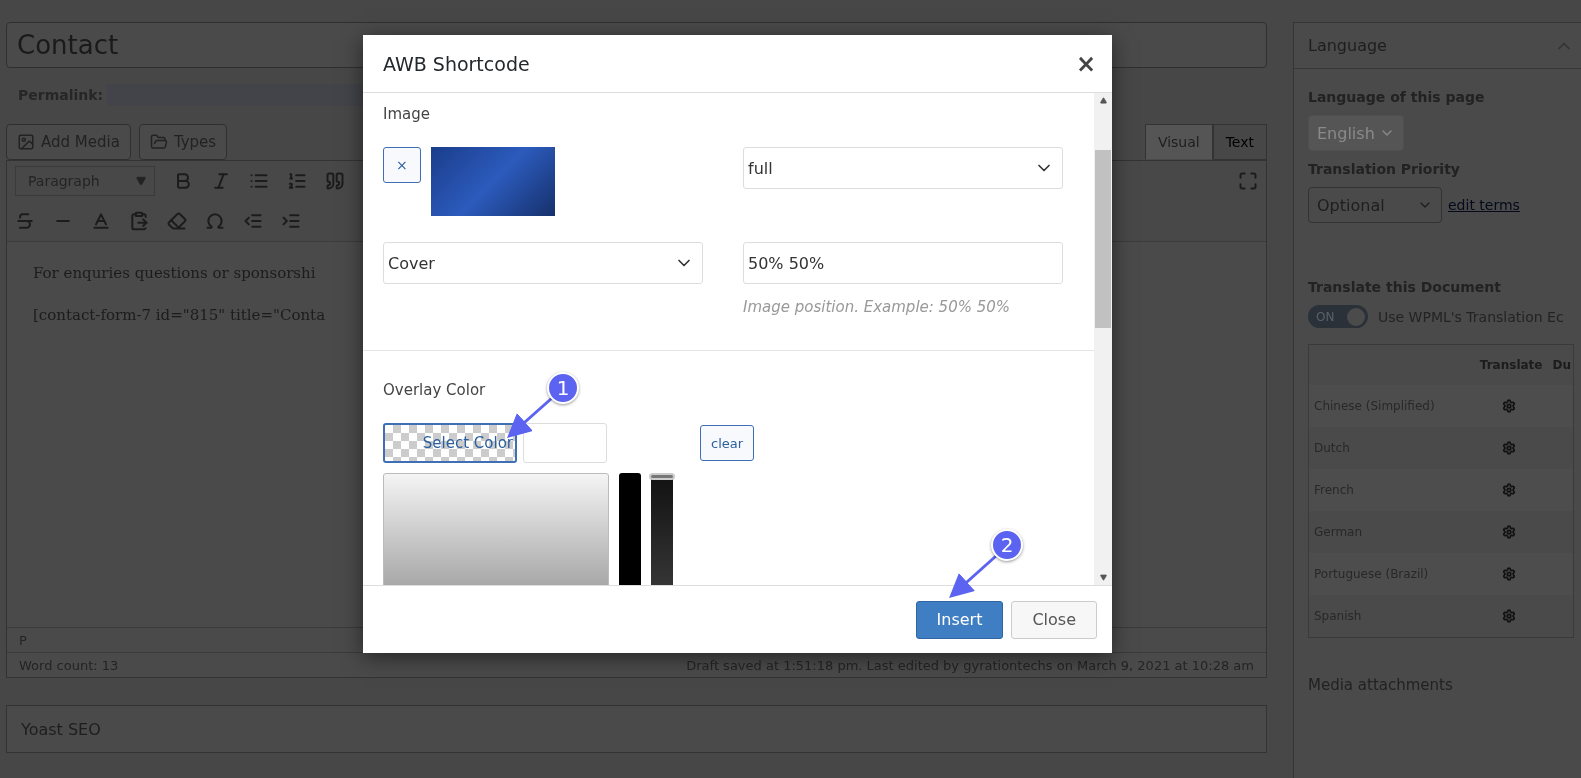 This screenshot has height=778, width=1581. What do you see at coordinates (221, 181) in the screenshot?
I see `italic-icon` at bounding box center [221, 181].